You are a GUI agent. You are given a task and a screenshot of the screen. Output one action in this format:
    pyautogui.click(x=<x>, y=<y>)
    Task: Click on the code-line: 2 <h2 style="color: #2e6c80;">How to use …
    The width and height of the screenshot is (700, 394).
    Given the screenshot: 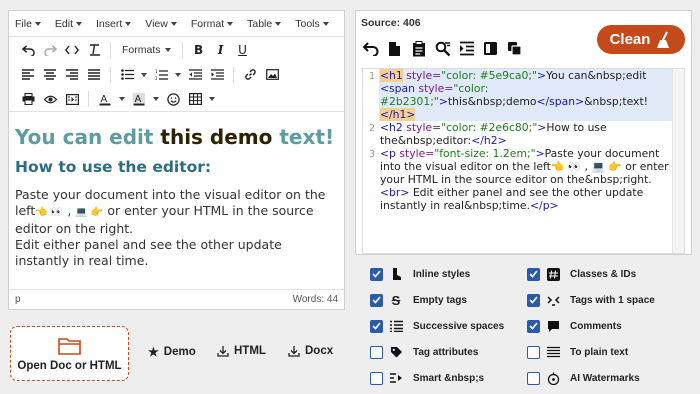 What is the action you would take?
    pyautogui.click(x=518, y=134)
    